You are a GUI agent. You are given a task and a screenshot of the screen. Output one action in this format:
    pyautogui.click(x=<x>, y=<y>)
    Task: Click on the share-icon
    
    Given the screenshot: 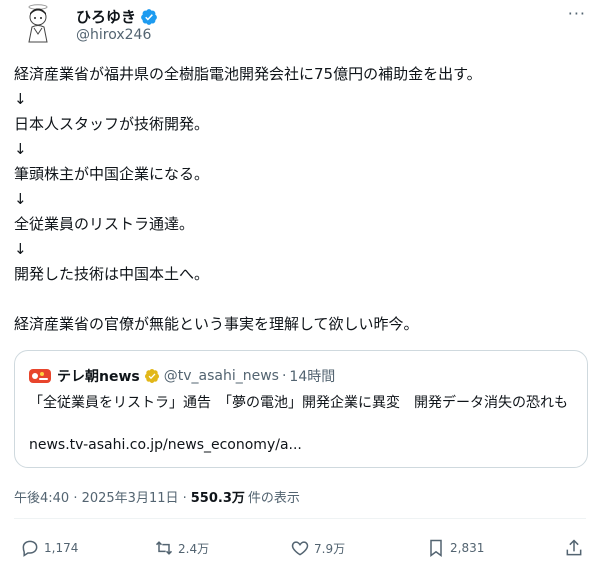 What is the action you would take?
    pyautogui.click(x=574, y=547)
    